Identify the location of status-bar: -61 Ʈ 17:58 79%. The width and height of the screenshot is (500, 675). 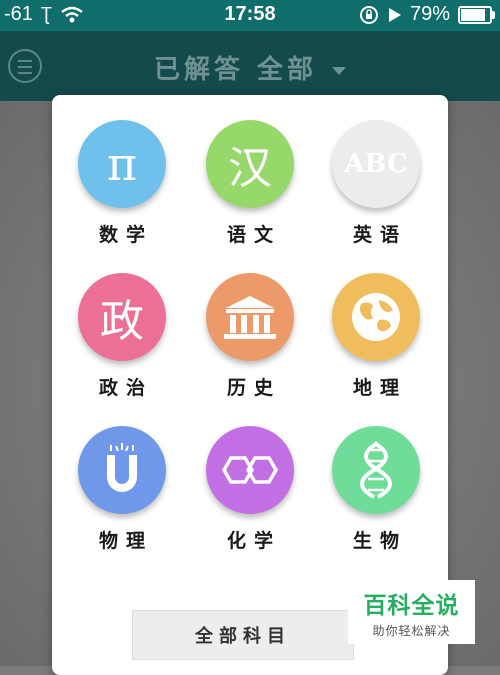
(250, 15).